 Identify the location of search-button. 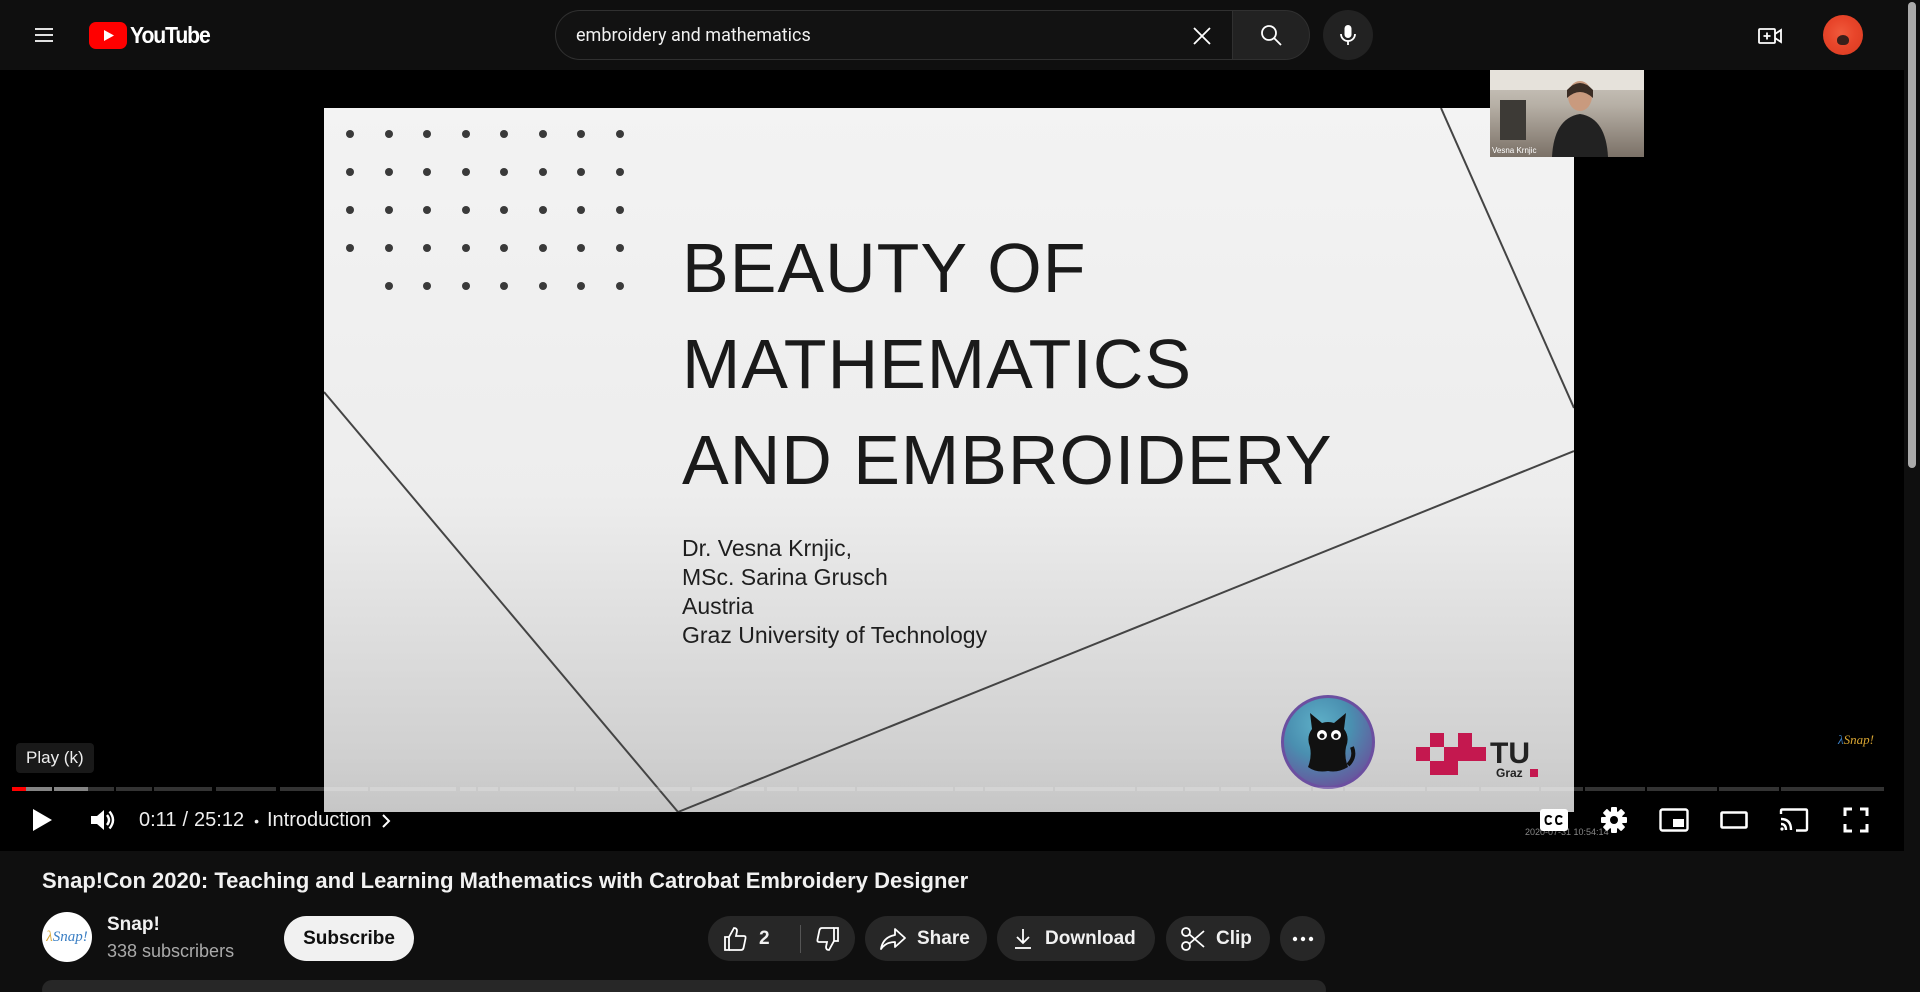
(1271, 35).